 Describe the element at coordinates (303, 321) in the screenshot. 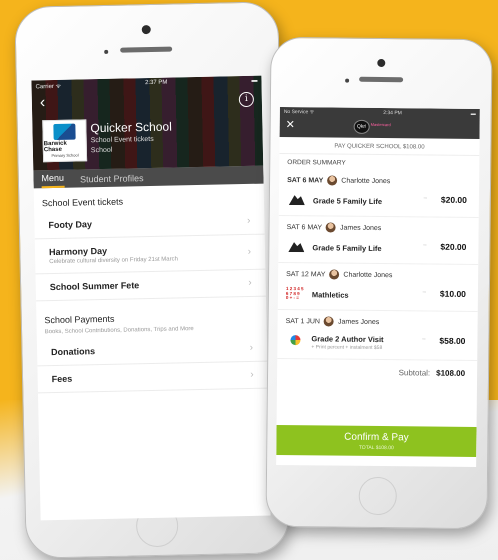

I see `order-date: SAT 1 JUN` at that location.